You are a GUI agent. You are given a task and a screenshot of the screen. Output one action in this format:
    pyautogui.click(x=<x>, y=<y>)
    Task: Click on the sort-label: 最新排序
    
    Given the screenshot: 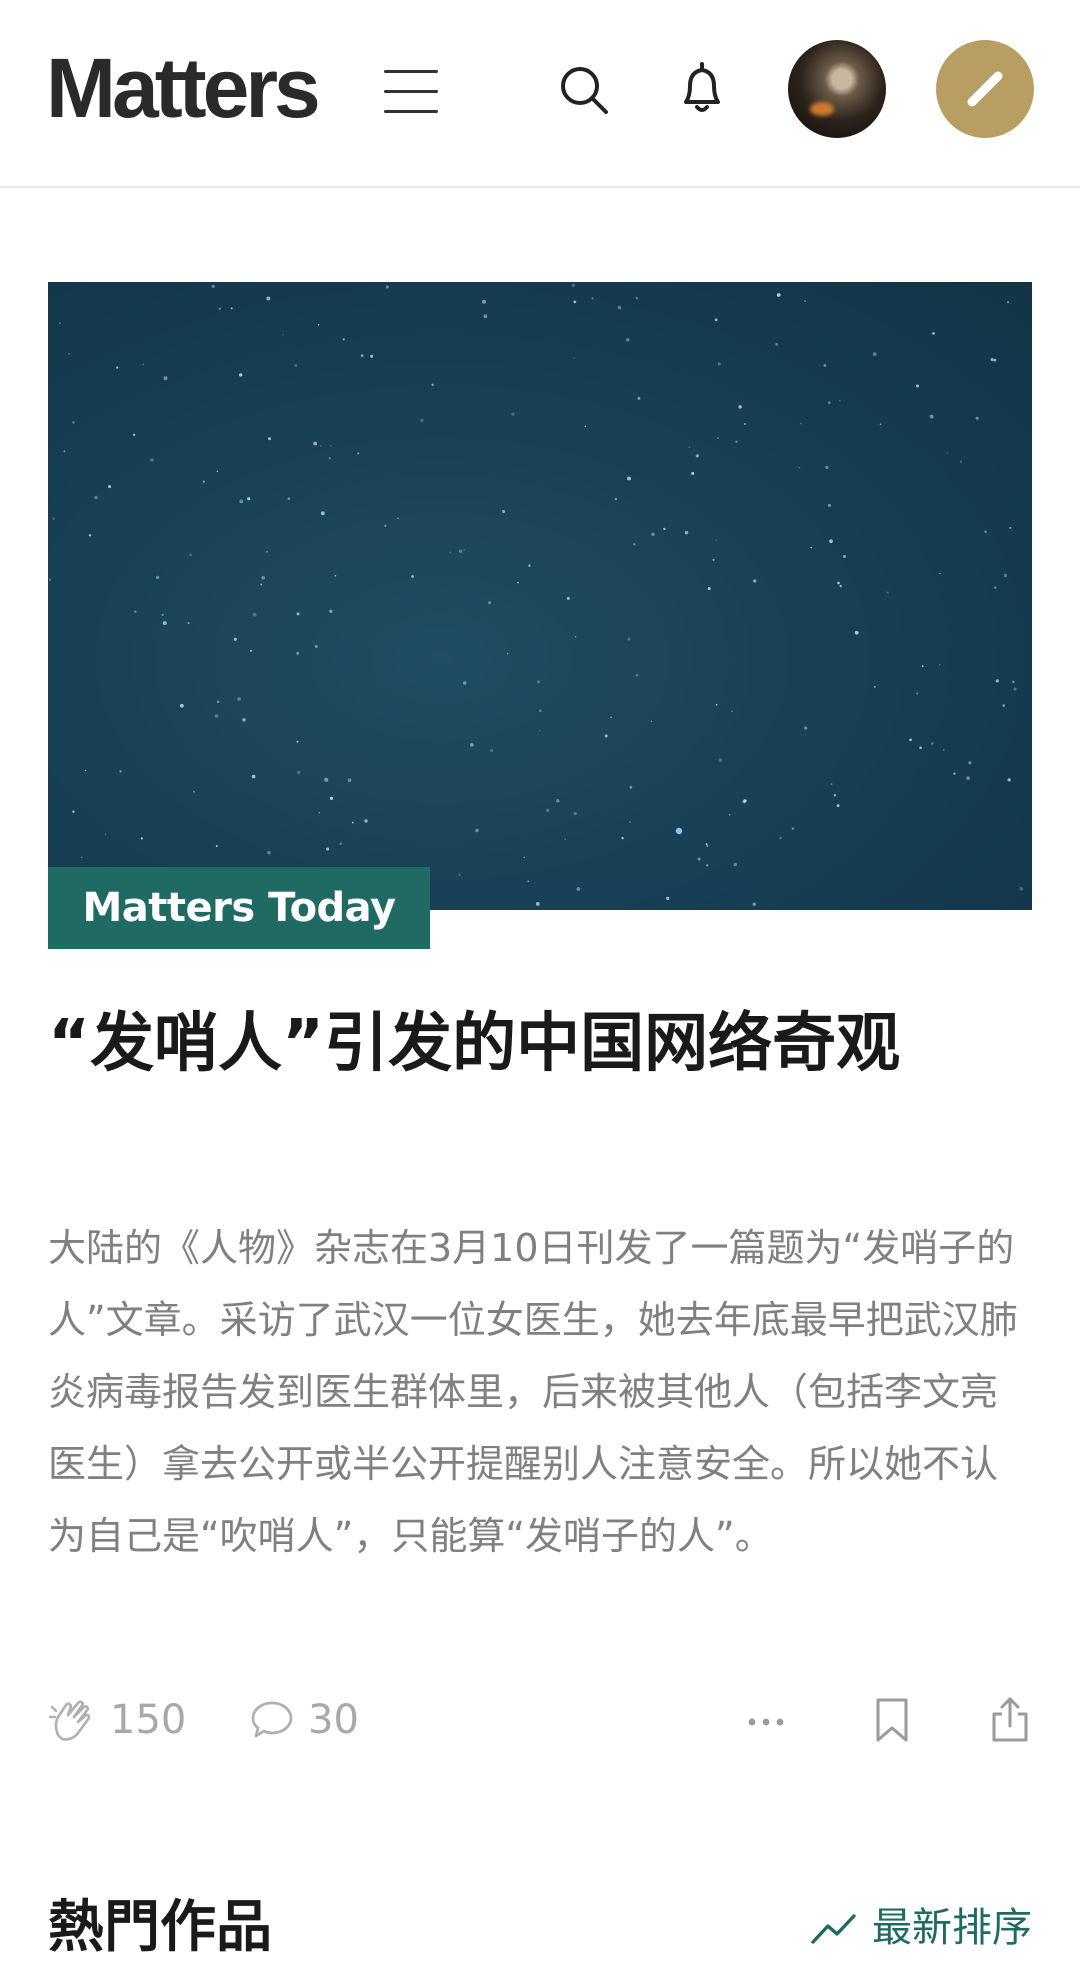 What is the action you would take?
    pyautogui.click(x=952, y=1928)
    